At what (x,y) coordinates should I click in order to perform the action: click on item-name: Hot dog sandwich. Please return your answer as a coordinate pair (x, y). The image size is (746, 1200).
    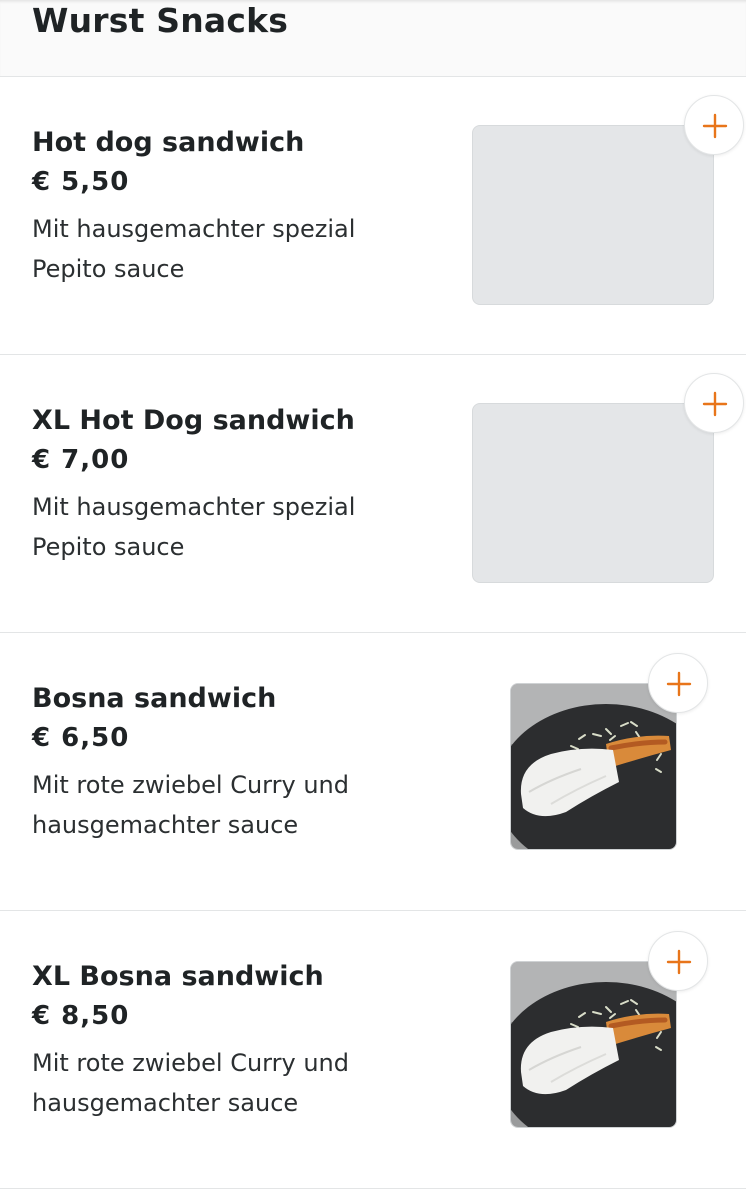
    Looking at the image, I should click on (168, 142).